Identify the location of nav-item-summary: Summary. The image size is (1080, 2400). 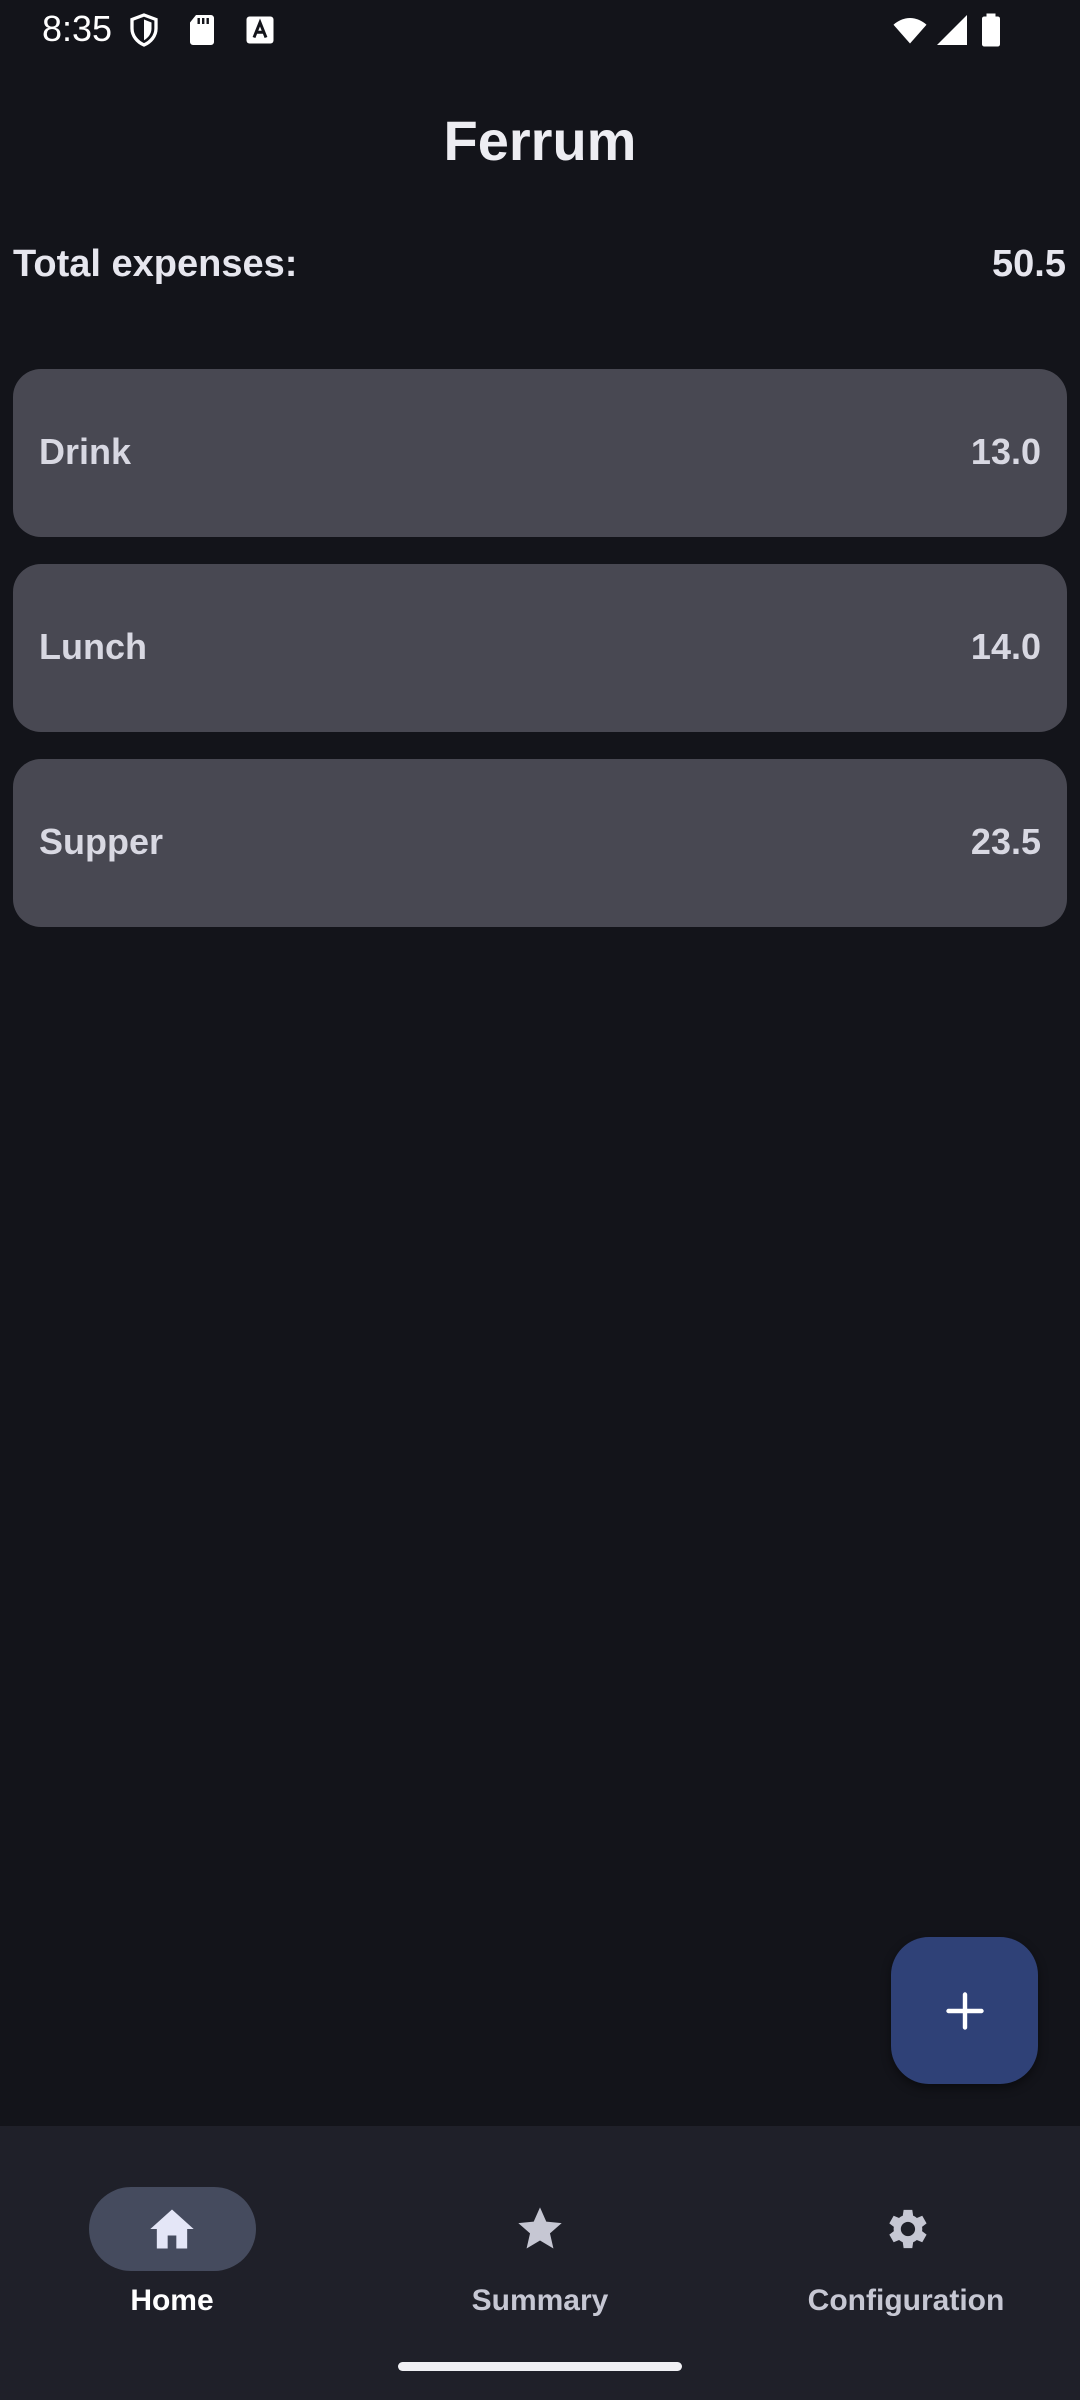
(540, 2236).